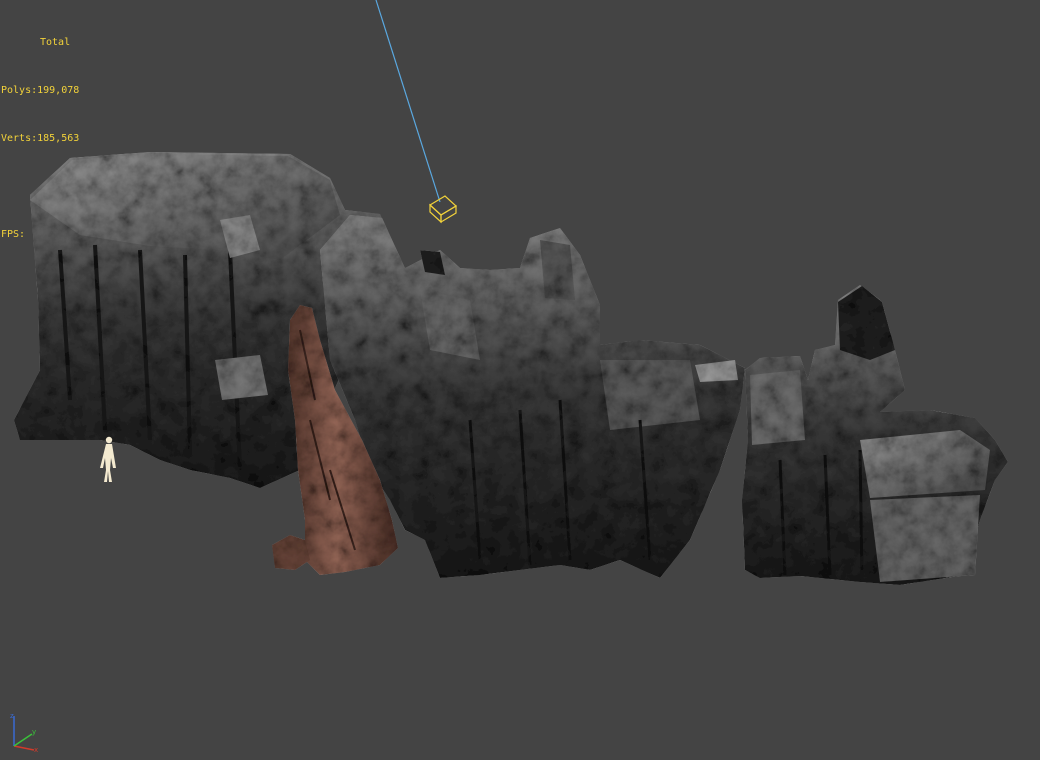  I want to click on fps-label: FPS:, so click(13, 234).